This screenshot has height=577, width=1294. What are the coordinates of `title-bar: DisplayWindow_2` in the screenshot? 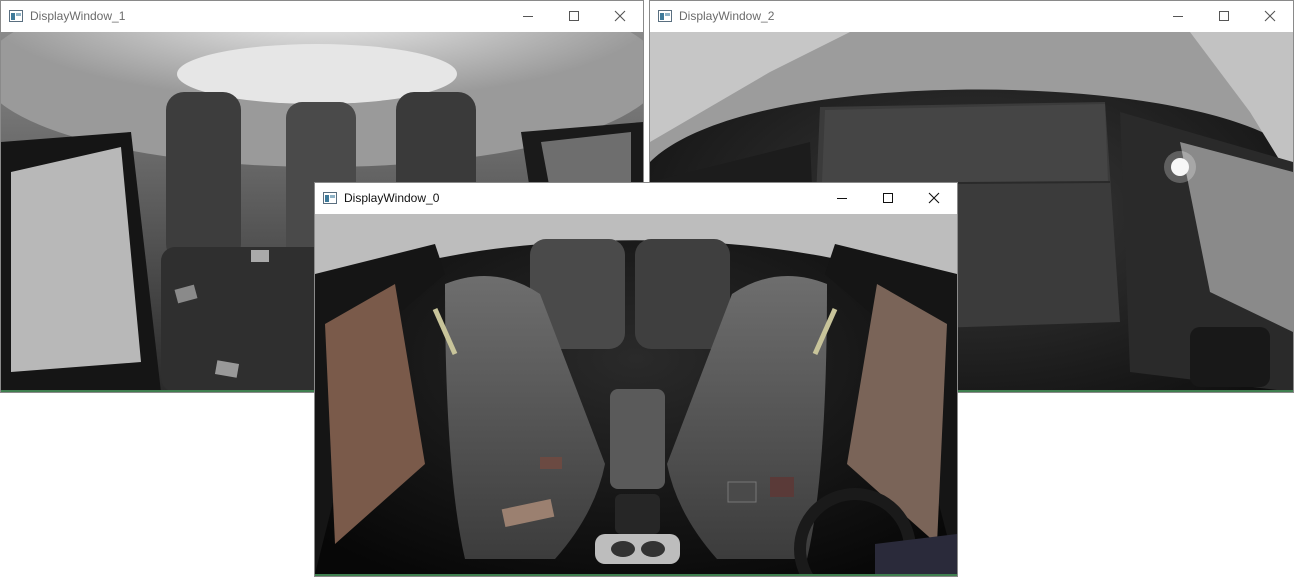 It's located at (971, 16).